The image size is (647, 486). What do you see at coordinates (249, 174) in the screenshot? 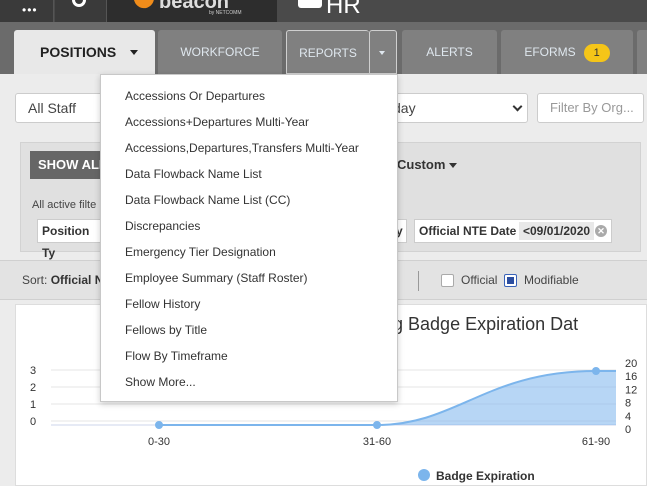
I see `report-menu-item: Data Flowback Name List` at bounding box center [249, 174].